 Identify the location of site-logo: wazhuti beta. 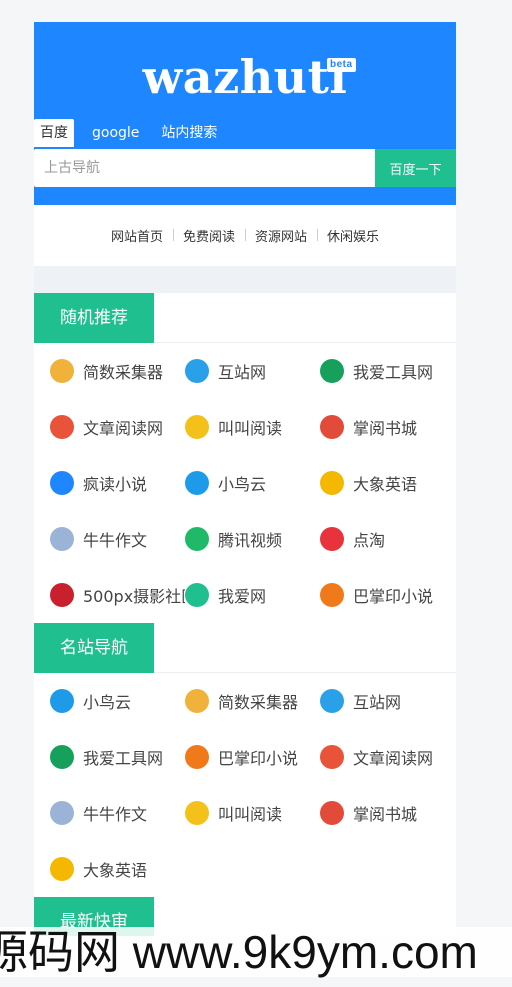
(245, 77).